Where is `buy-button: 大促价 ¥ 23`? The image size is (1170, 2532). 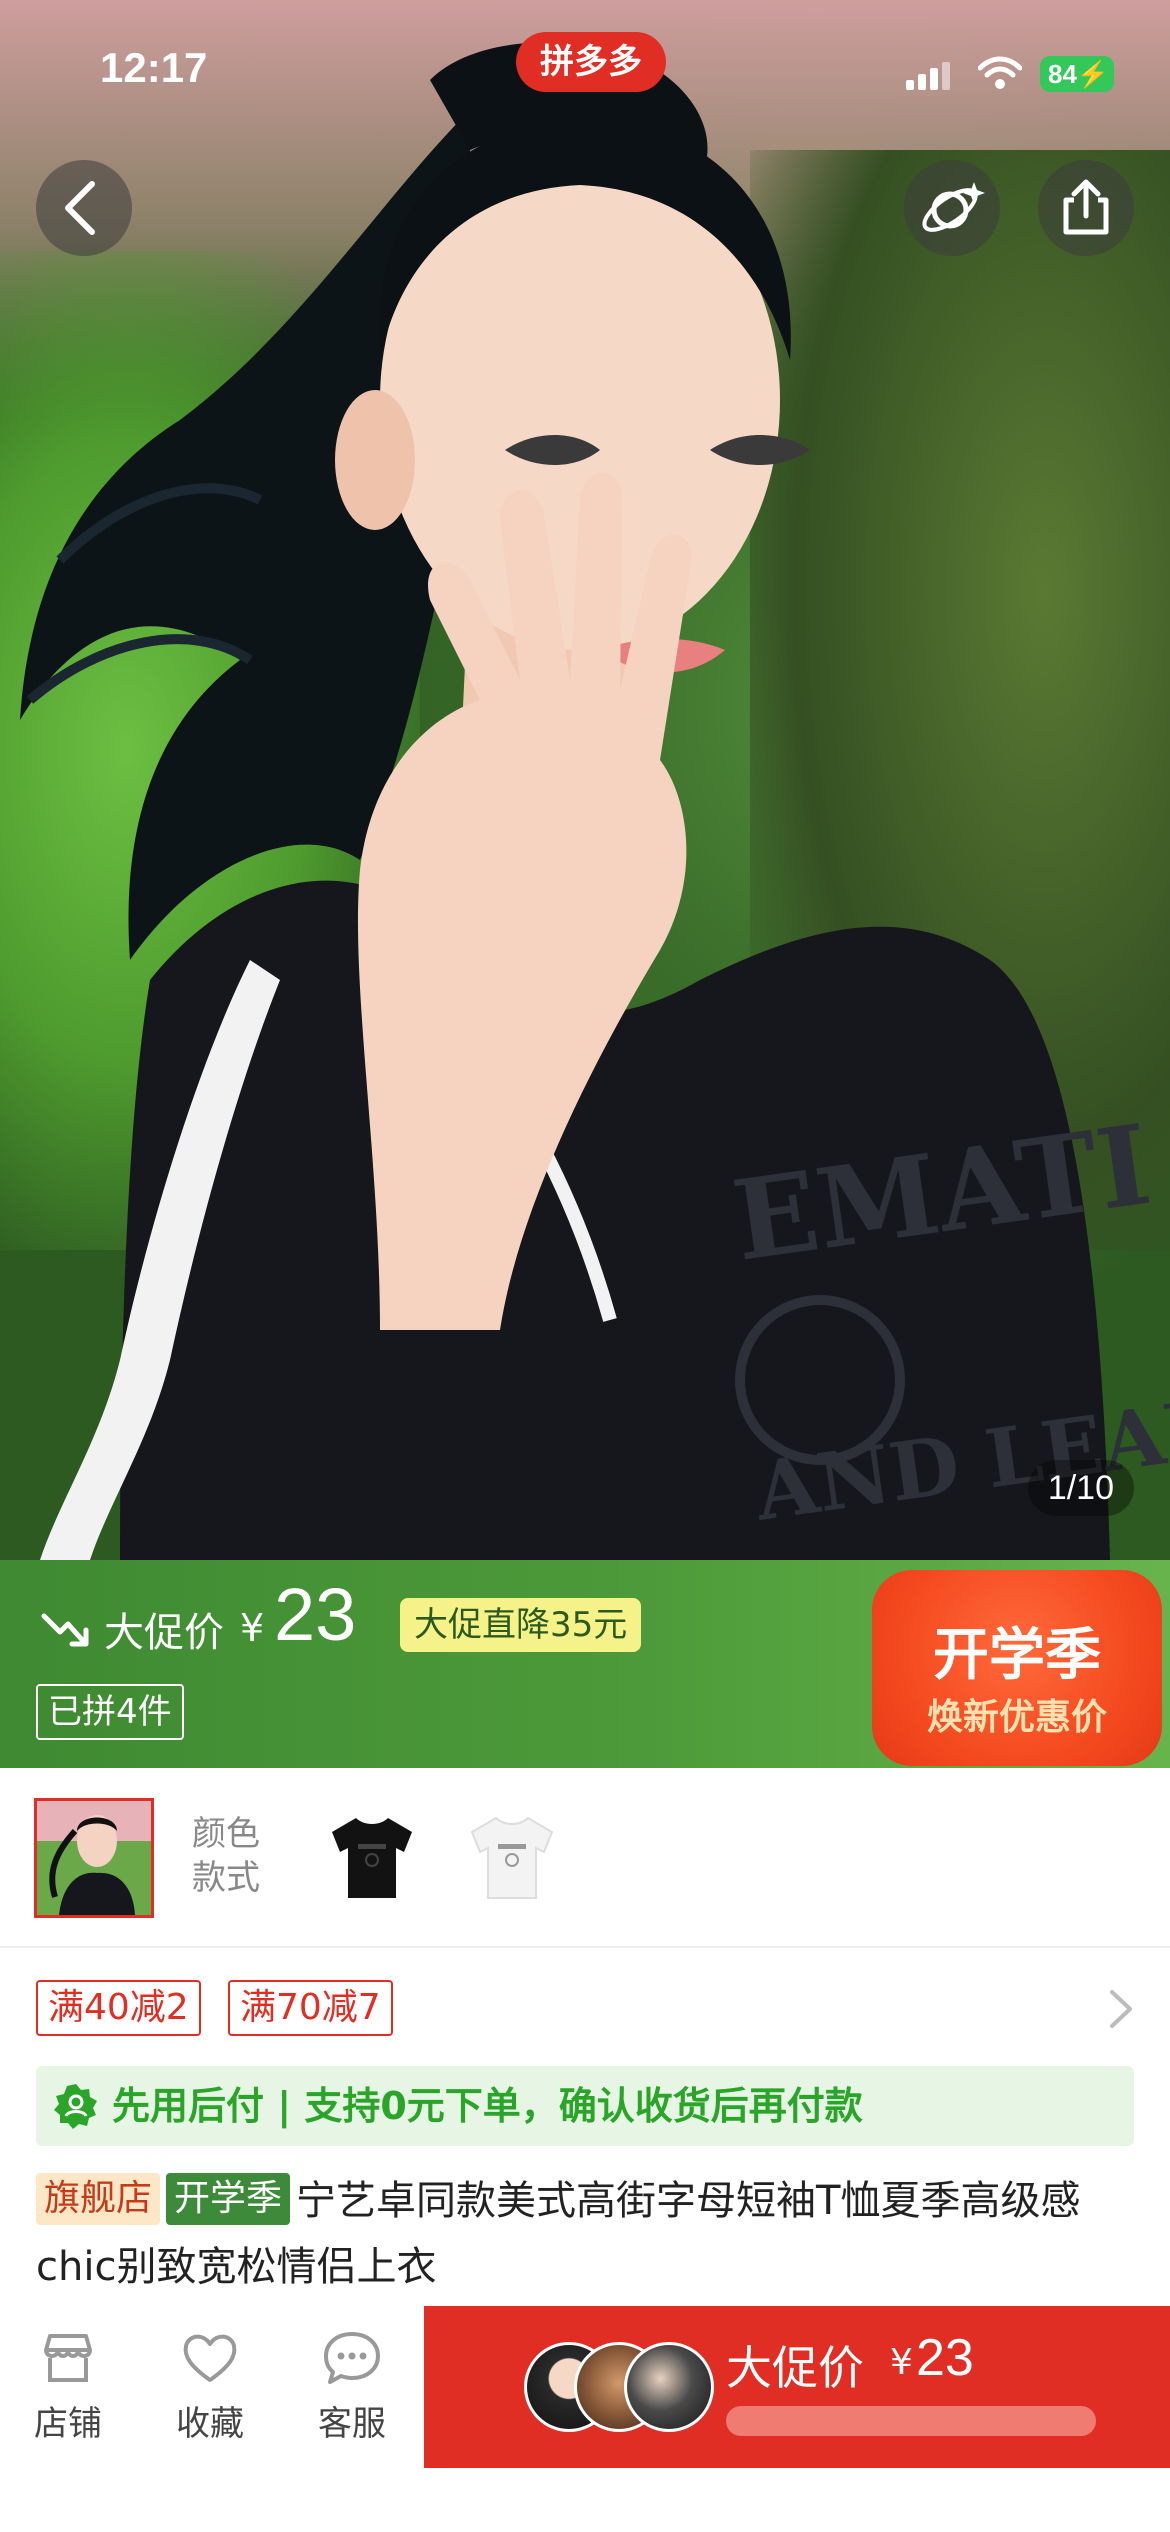 buy-button: 大促价 ¥ 23 is located at coordinates (797, 2387).